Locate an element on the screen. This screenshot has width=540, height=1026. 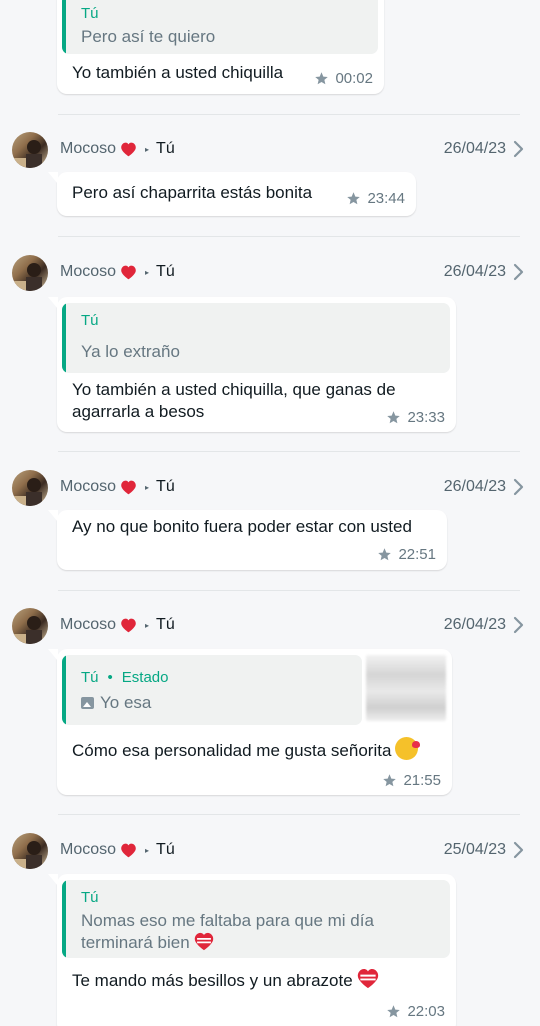
message-meta: 22:51 is located at coordinates (406, 554).